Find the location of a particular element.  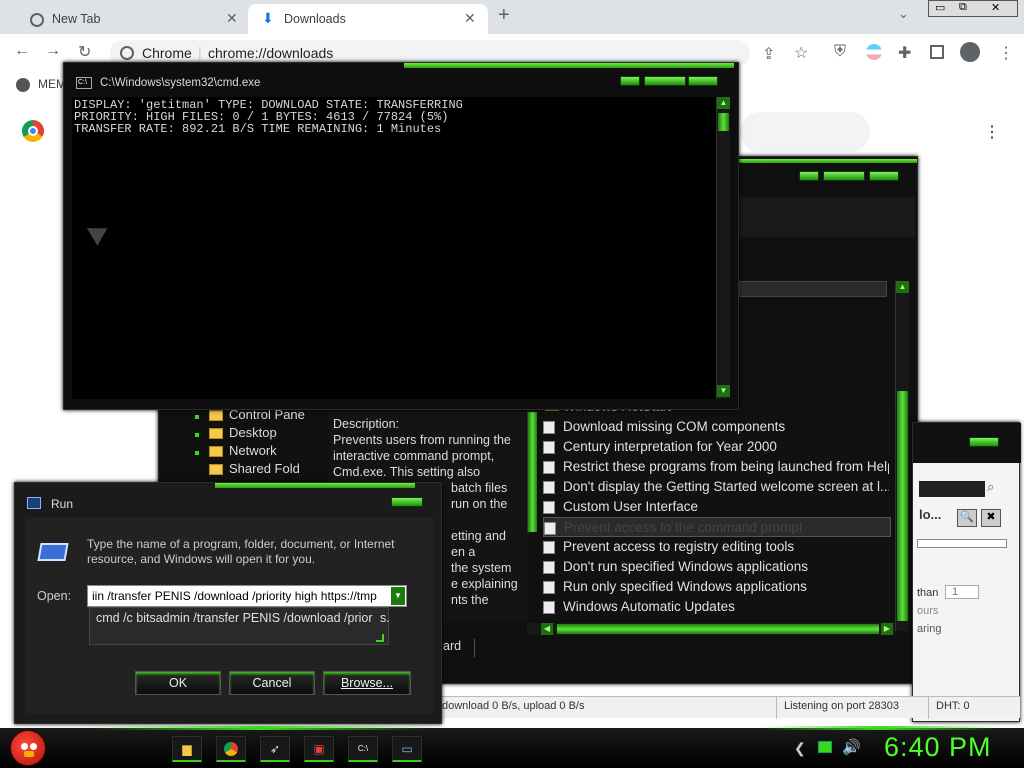

list-item: Run only specified Windows applications is located at coordinates (716, 587).